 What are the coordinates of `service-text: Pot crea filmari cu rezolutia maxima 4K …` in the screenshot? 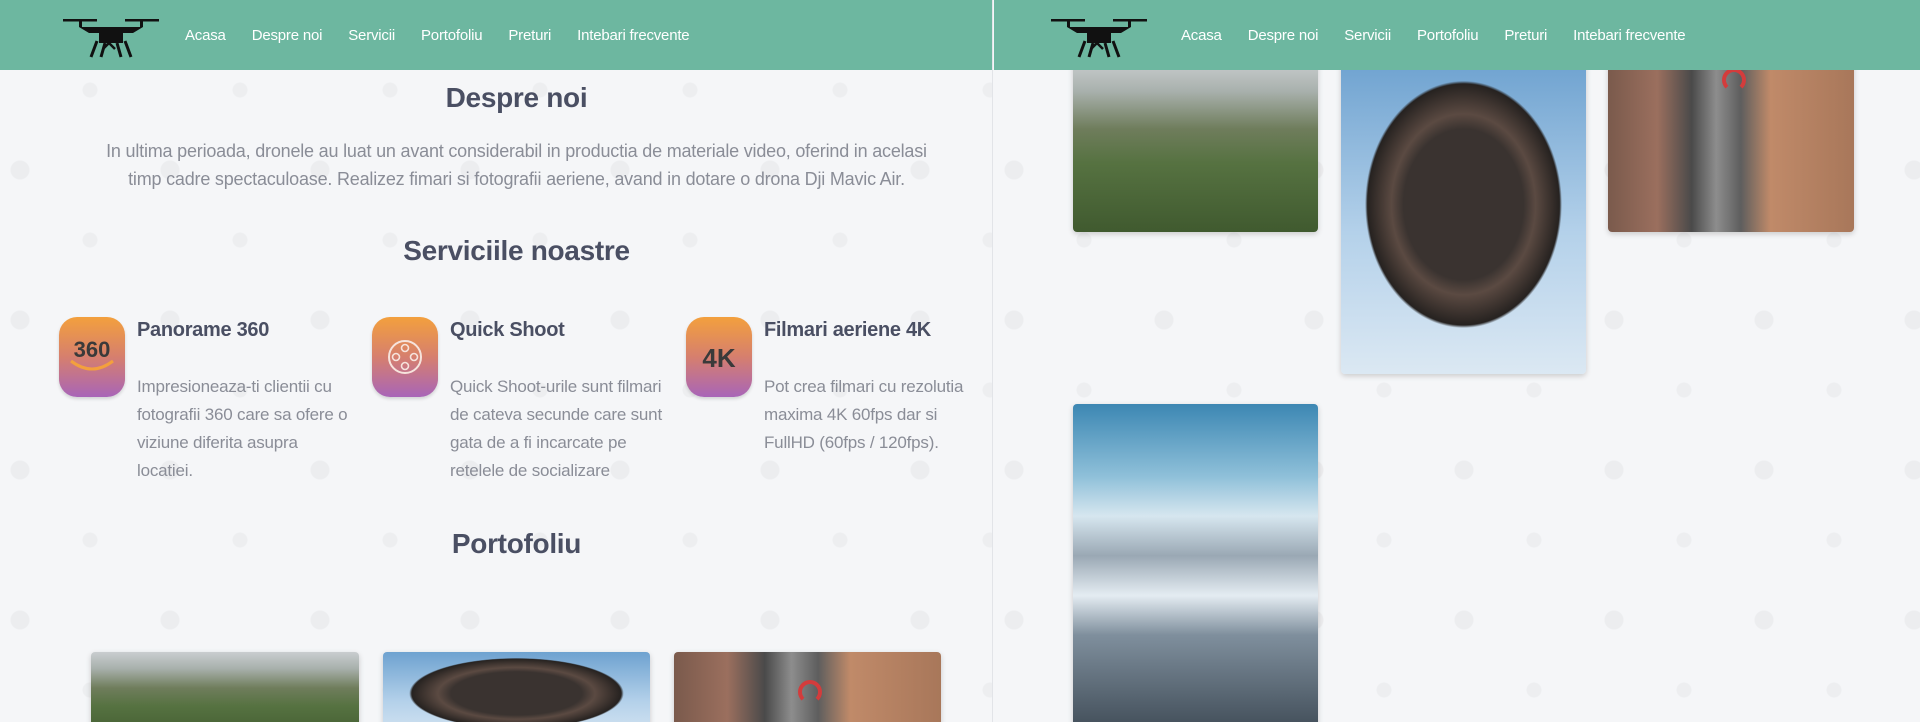 It's located at (864, 414).